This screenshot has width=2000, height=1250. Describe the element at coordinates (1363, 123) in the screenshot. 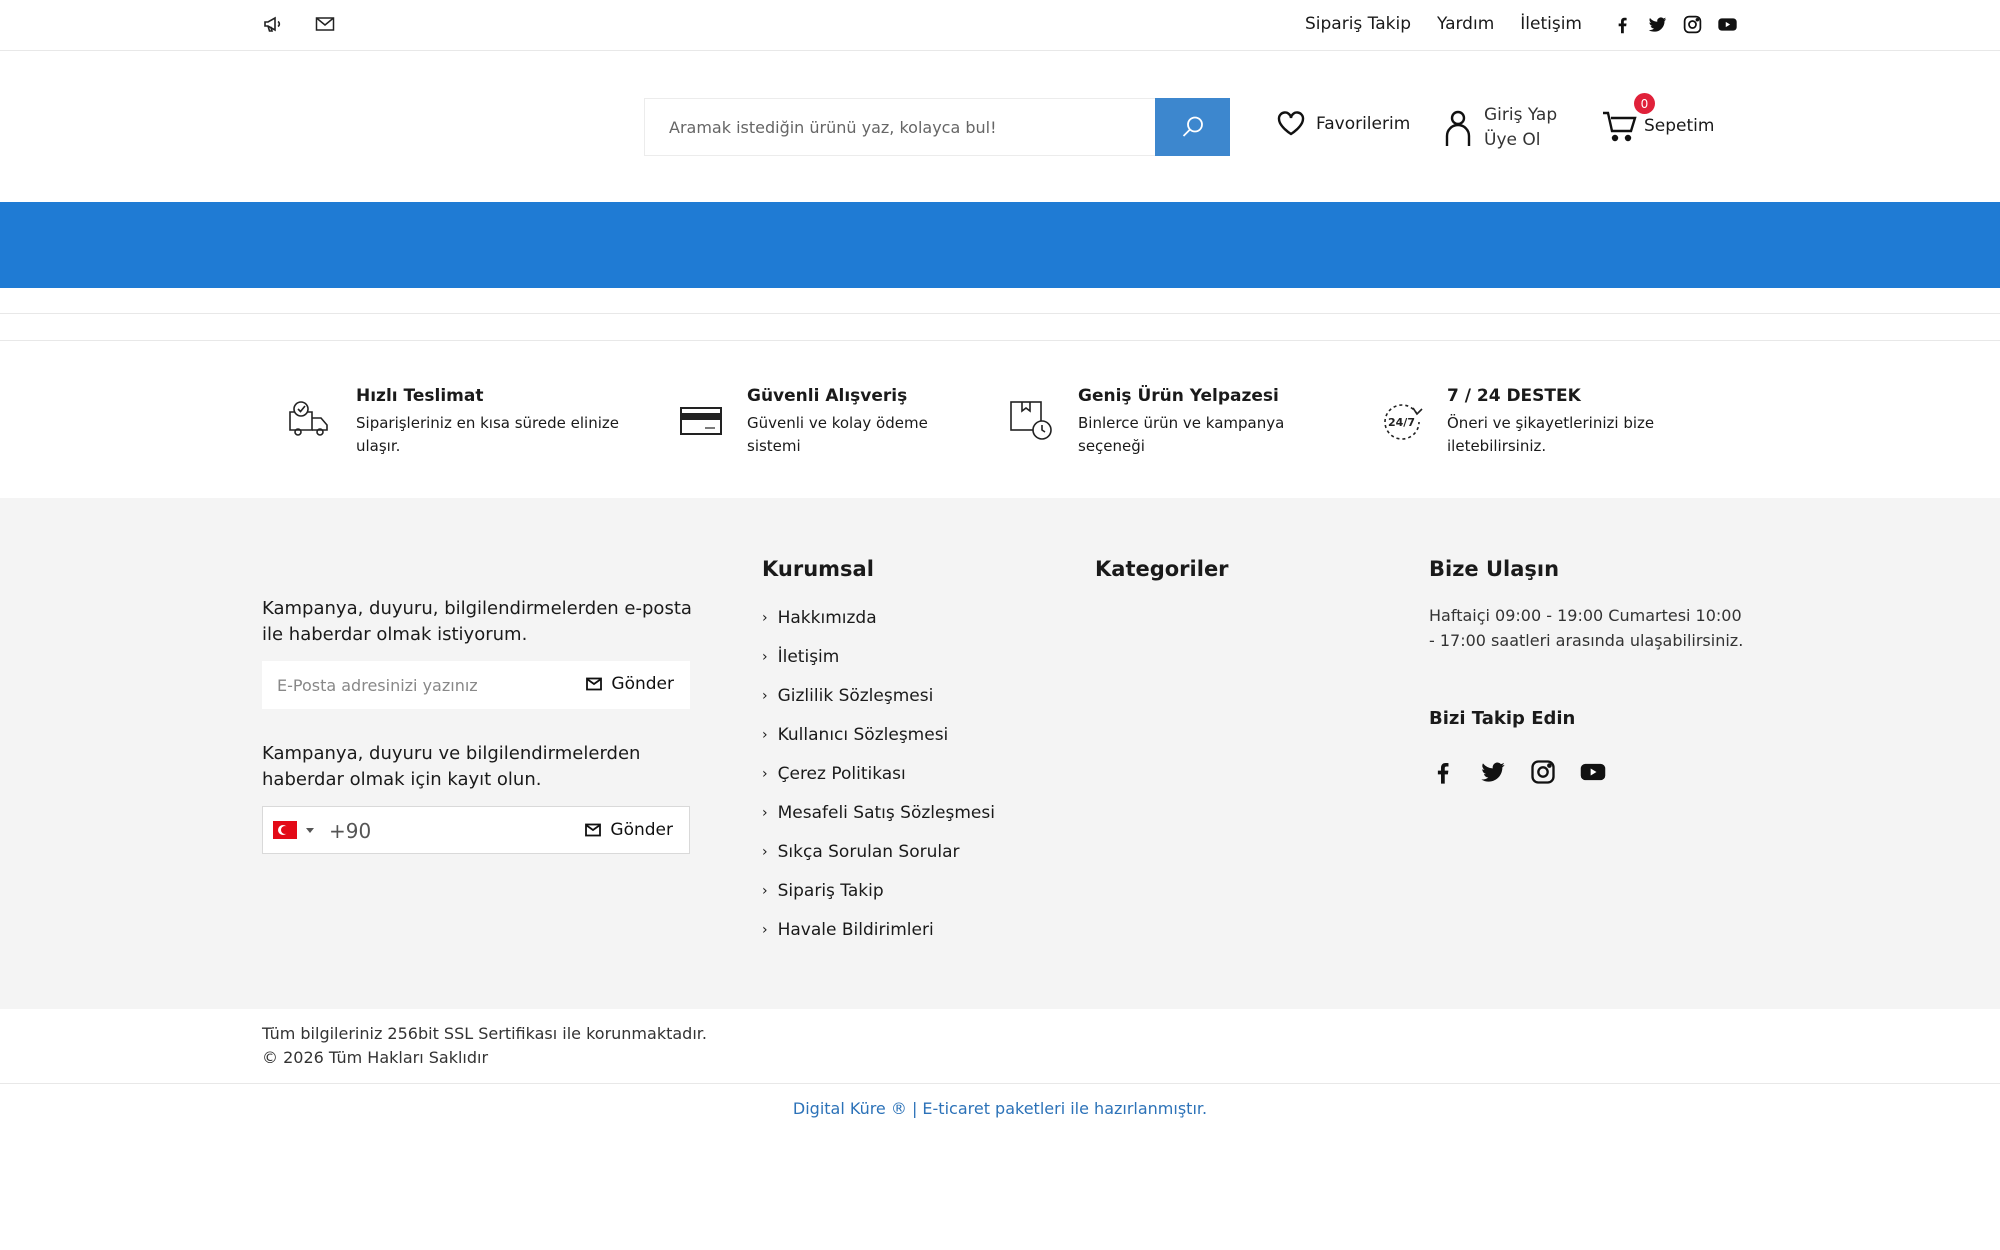

I see `favorites-label: Favorilerim` at that location.